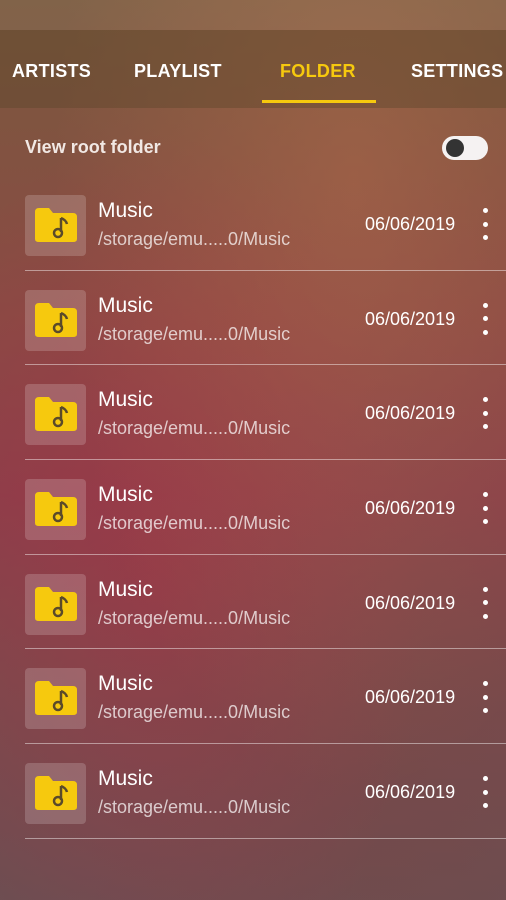 This screenshot has height=900, width=506. Describe the element at coordinates (318, 71) in the screenshot. I see `tab-folder: FOLDER` at that location.